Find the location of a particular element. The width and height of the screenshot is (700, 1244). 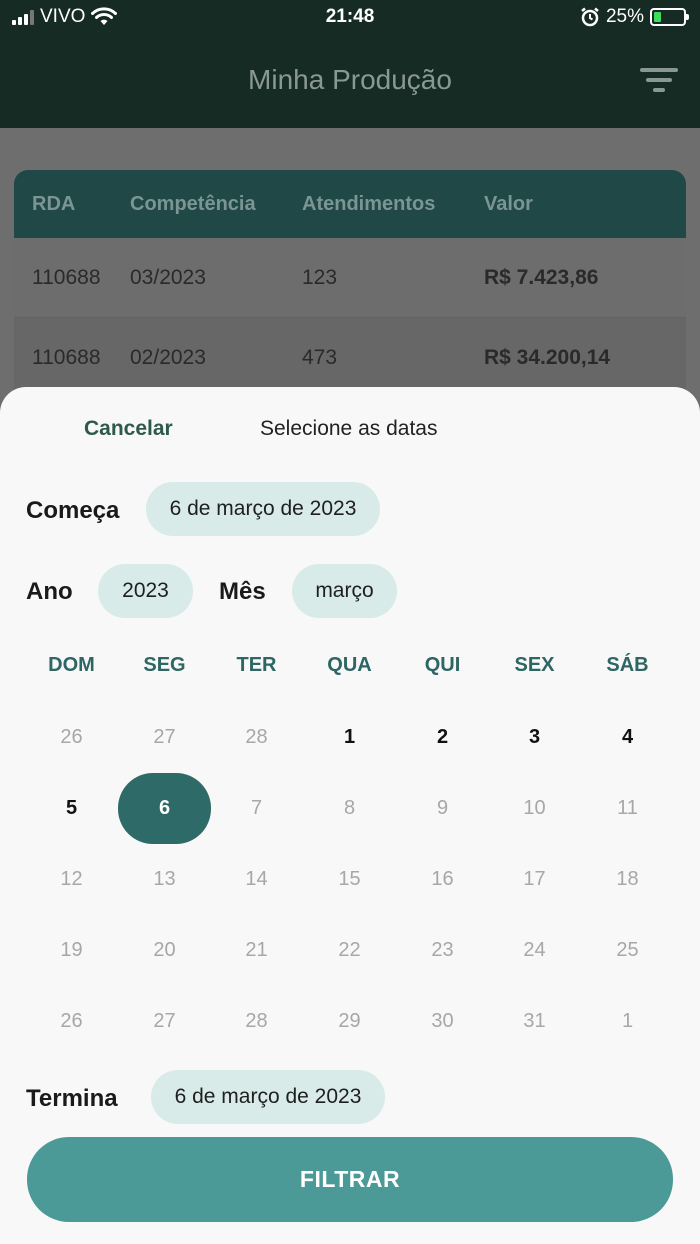

calendar-day: 4 is located at coordinates (627, 737).